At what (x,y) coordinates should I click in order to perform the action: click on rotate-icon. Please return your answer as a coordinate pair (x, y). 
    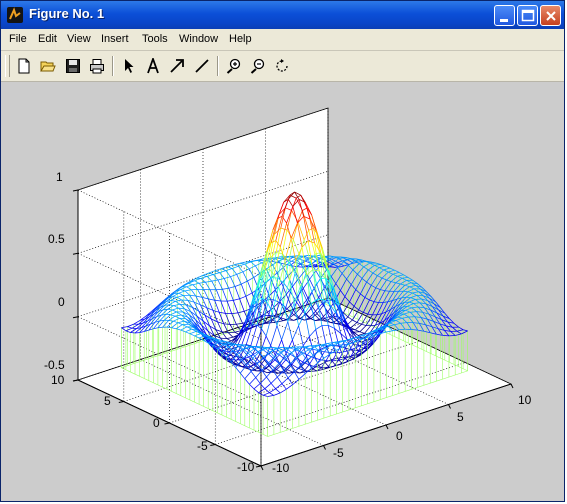
    Looking at the image, I should click on (282, 66).